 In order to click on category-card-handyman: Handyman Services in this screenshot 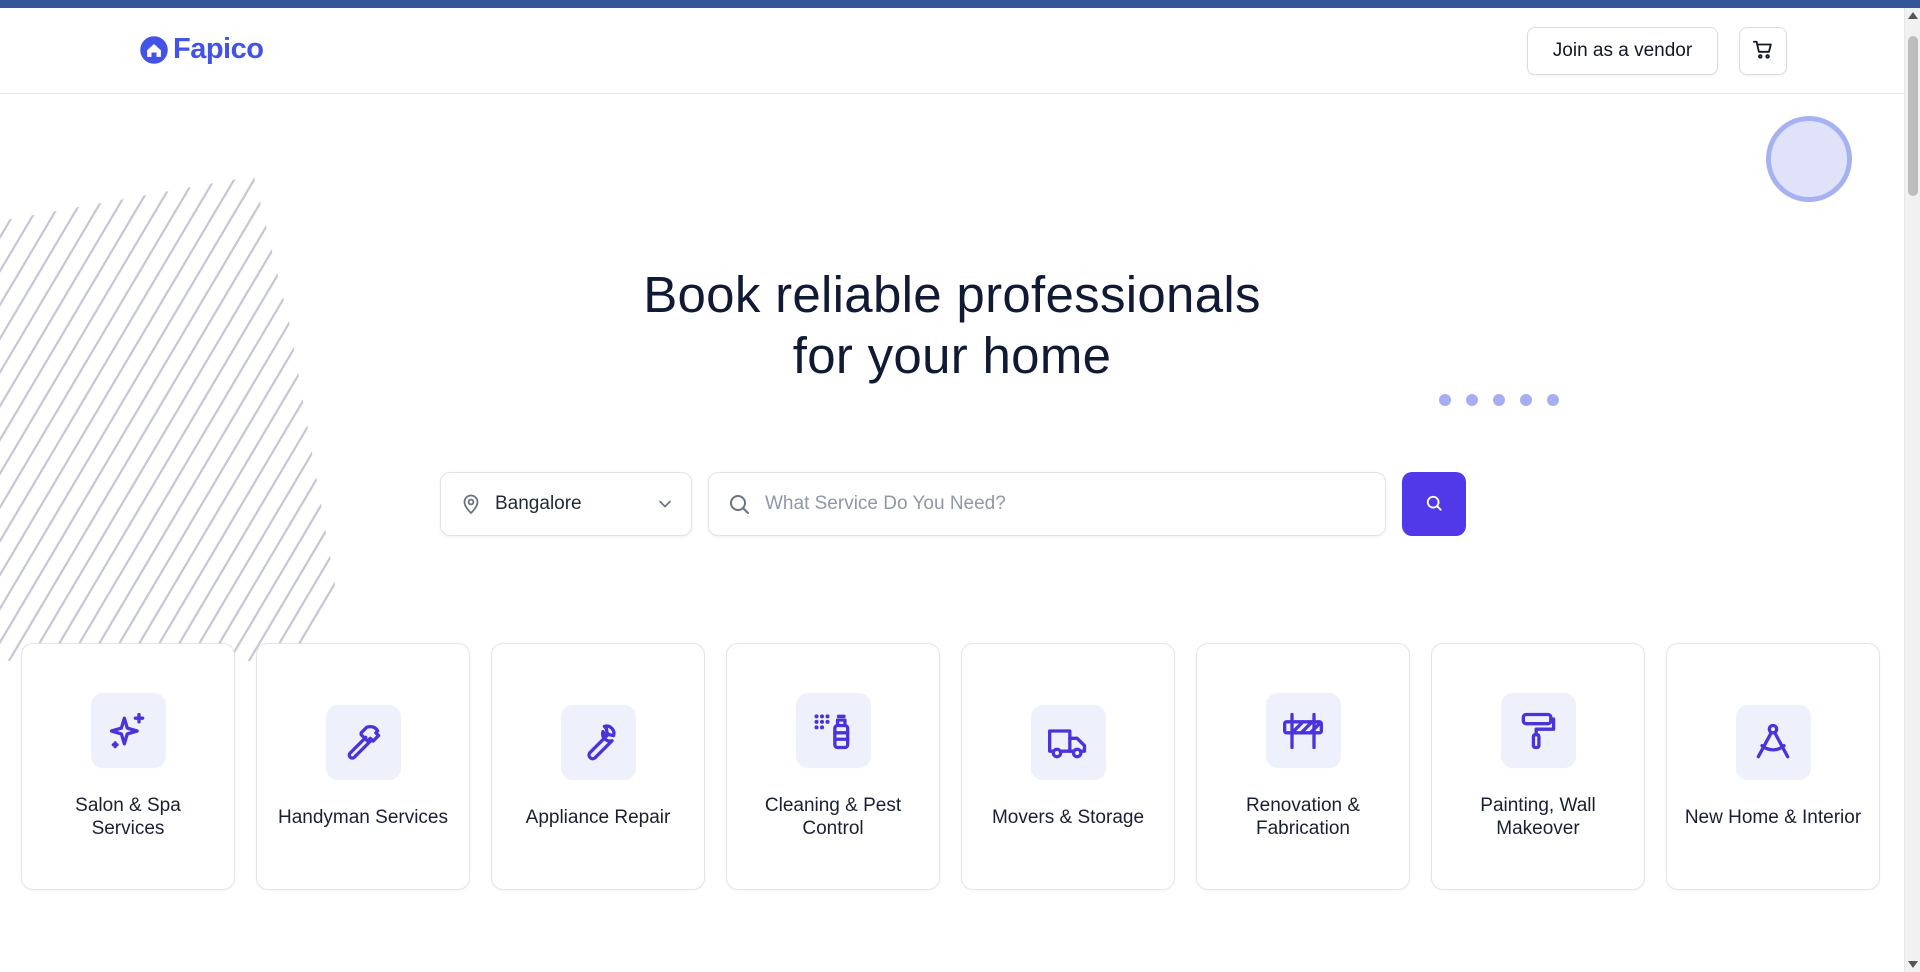, I will do `click(363, 766)`.